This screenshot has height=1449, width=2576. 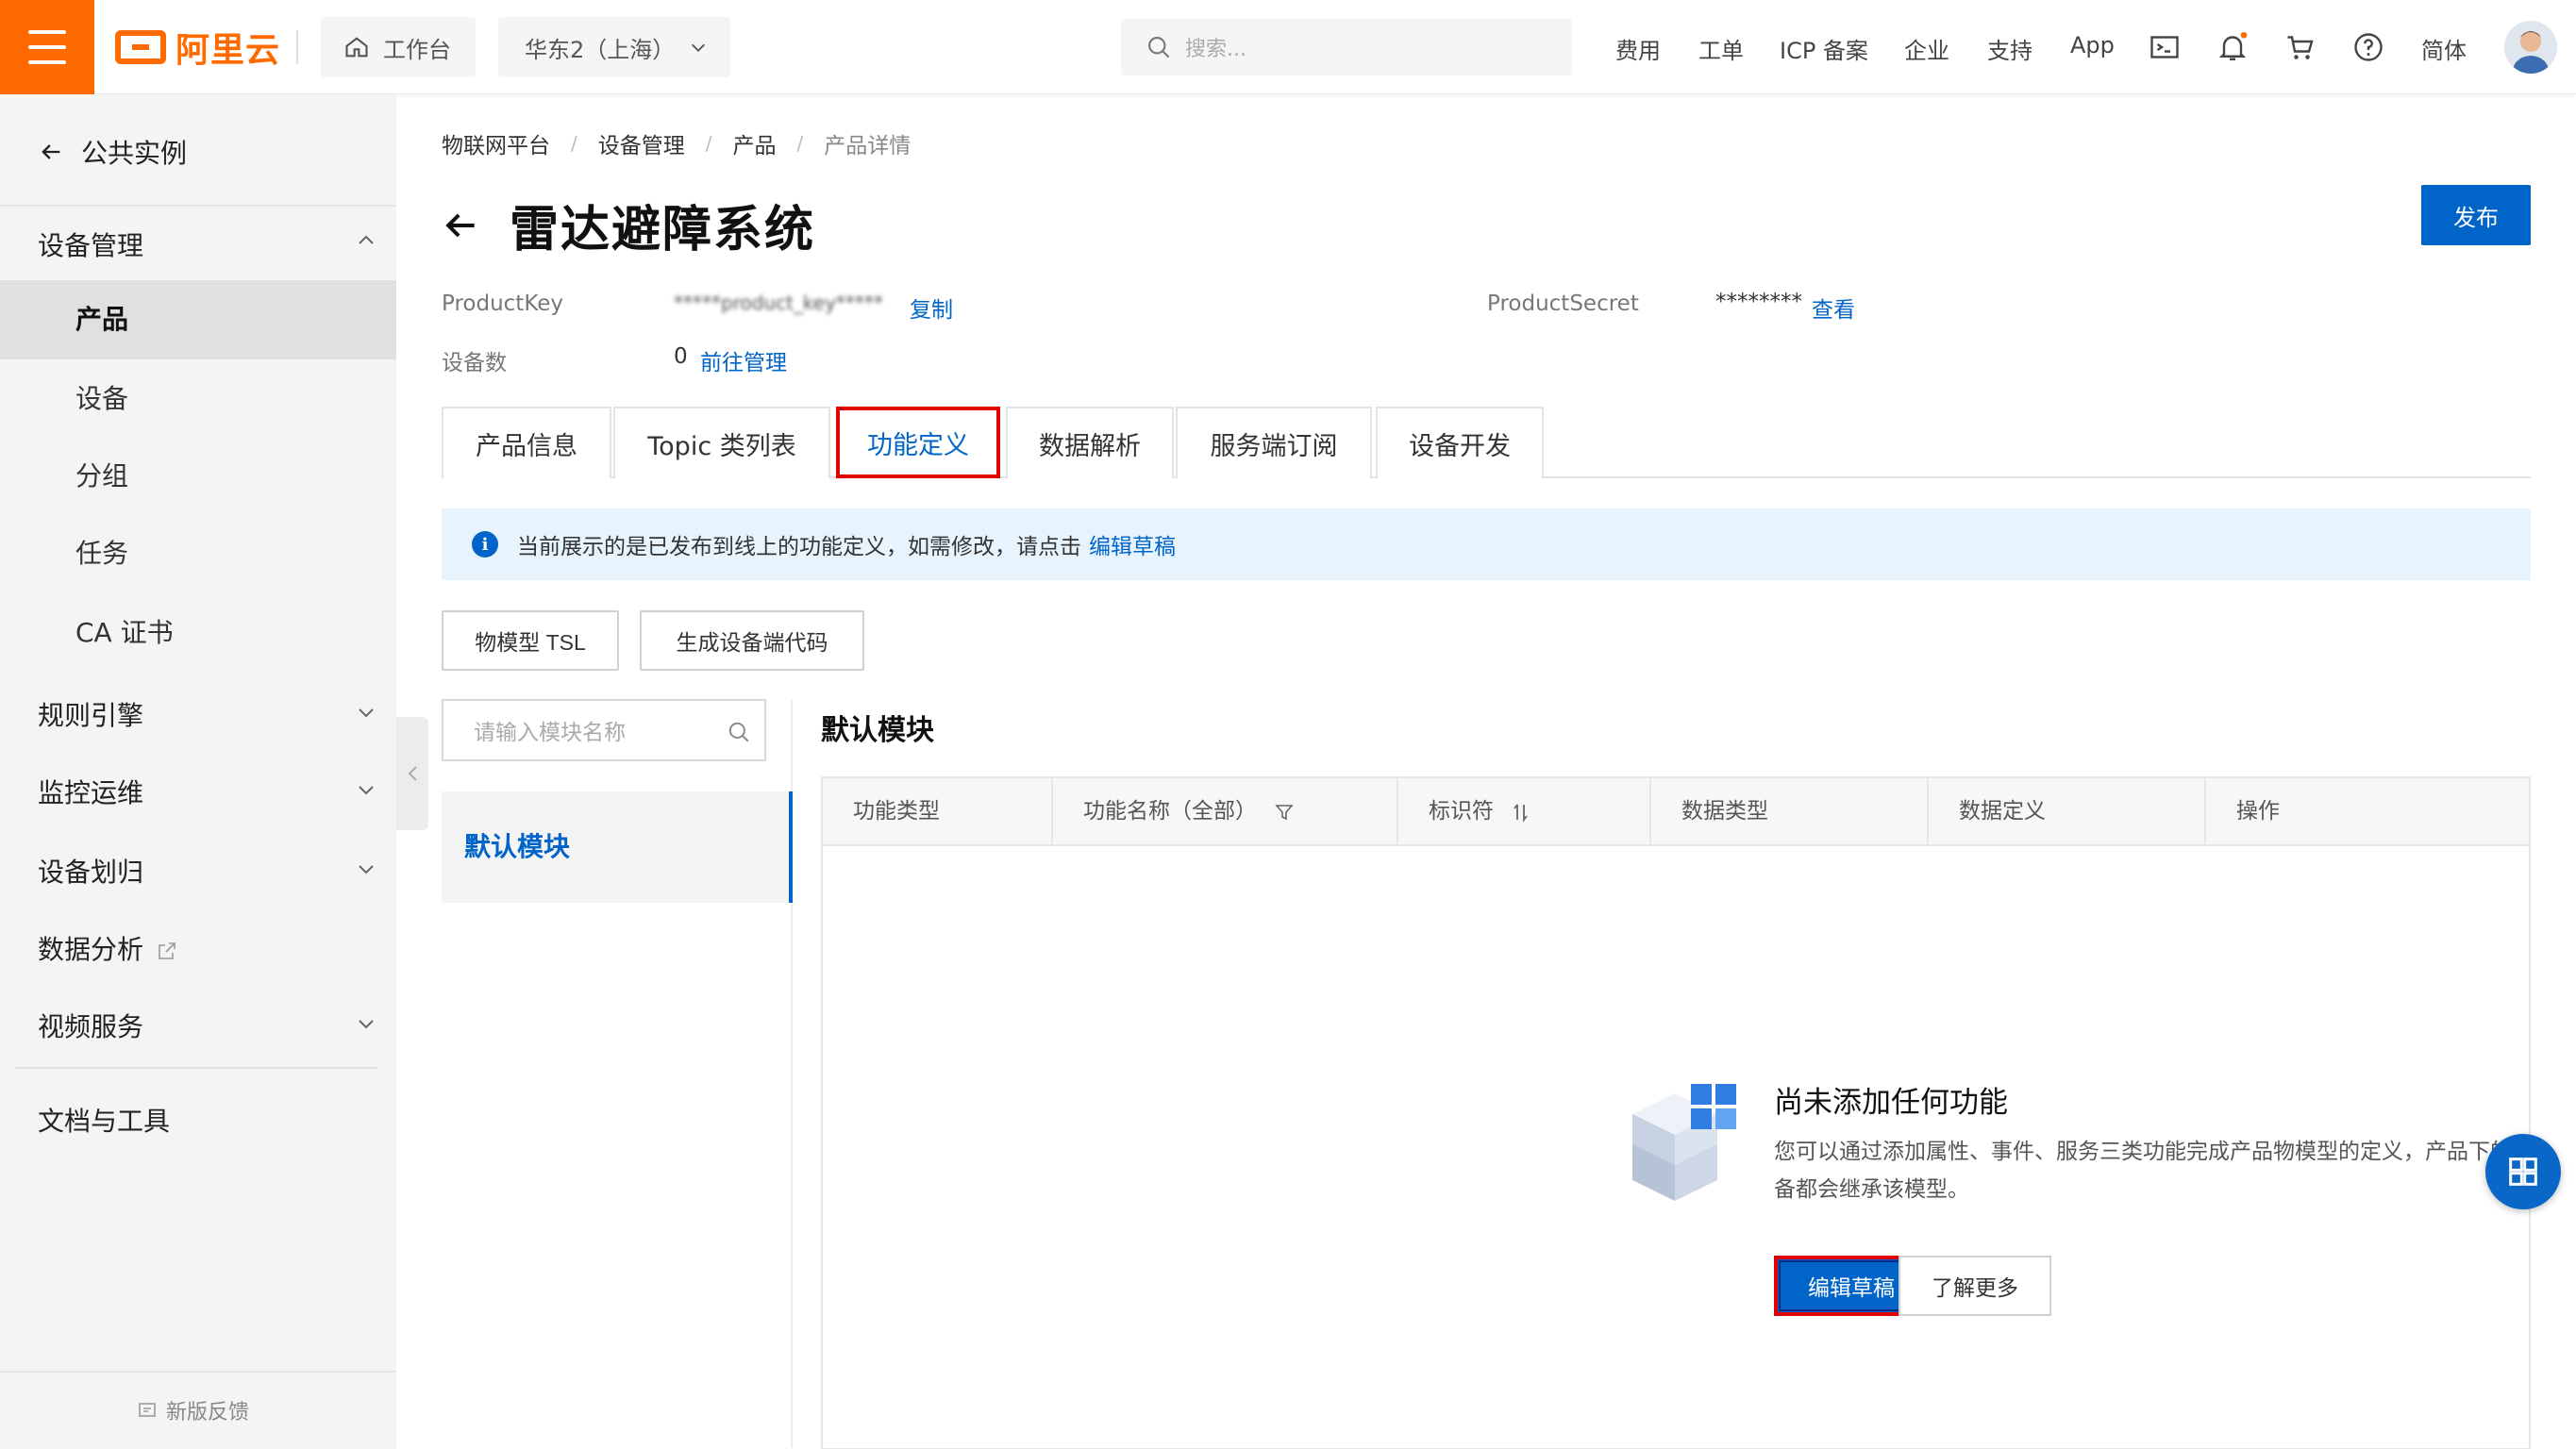 What do you see at coordinates (147, 1410) in the screenshot?
I see `feedback-icon` at bounding box center [147, 1410].